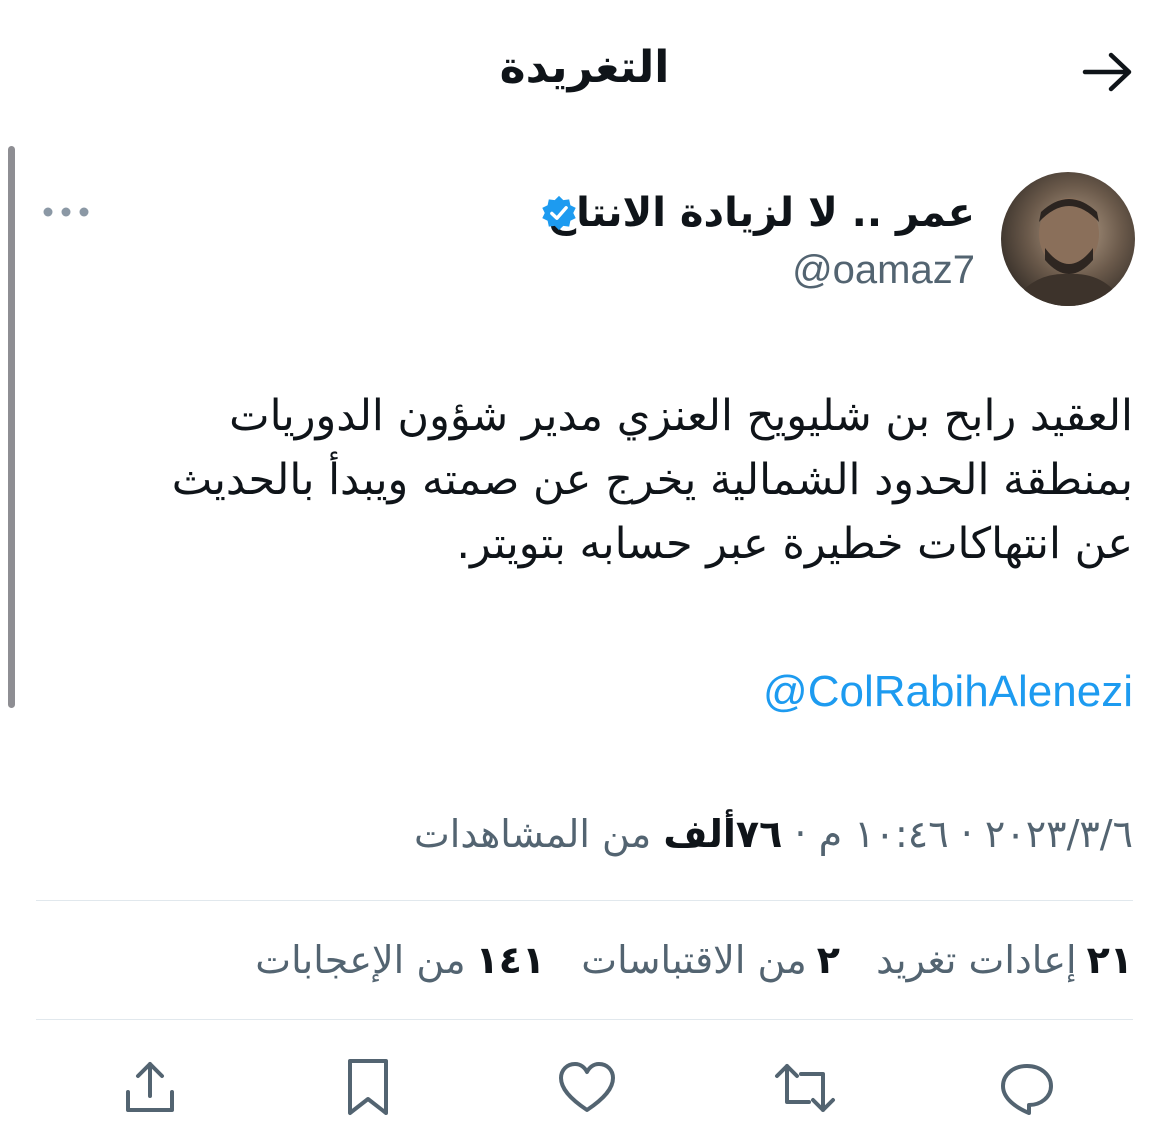 This screenshot has width=1169, height=1145. I want to click on like-button, so click(587, 1088).